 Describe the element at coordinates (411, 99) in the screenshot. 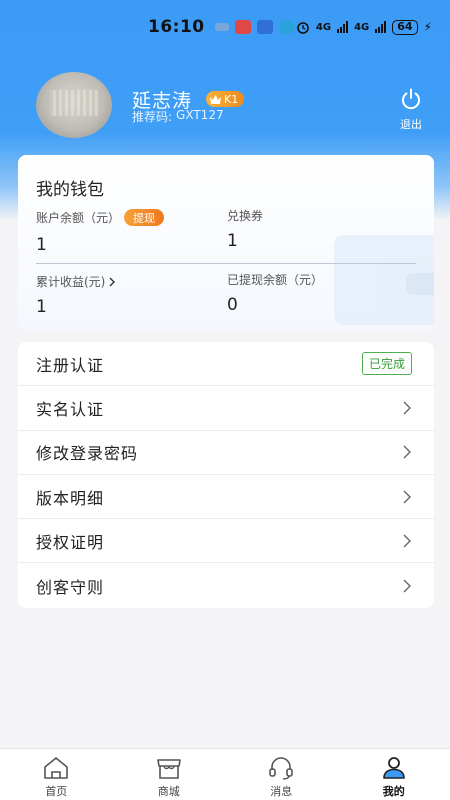

I see `power-icon` at that location.